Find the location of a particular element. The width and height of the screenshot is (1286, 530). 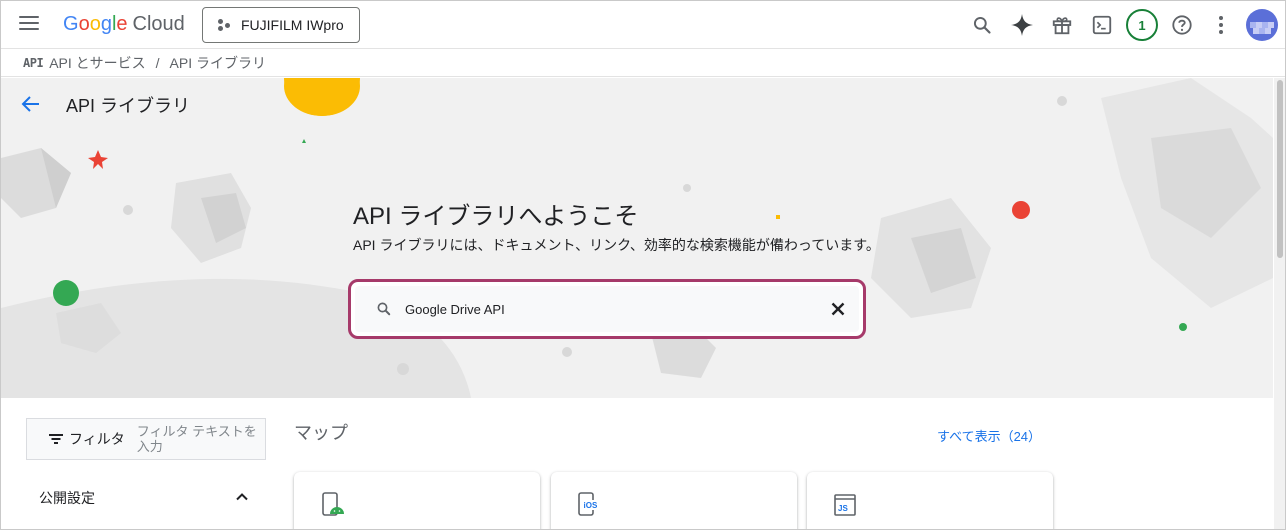

filter-label: フィルタ is located at coordinates (97, 439).